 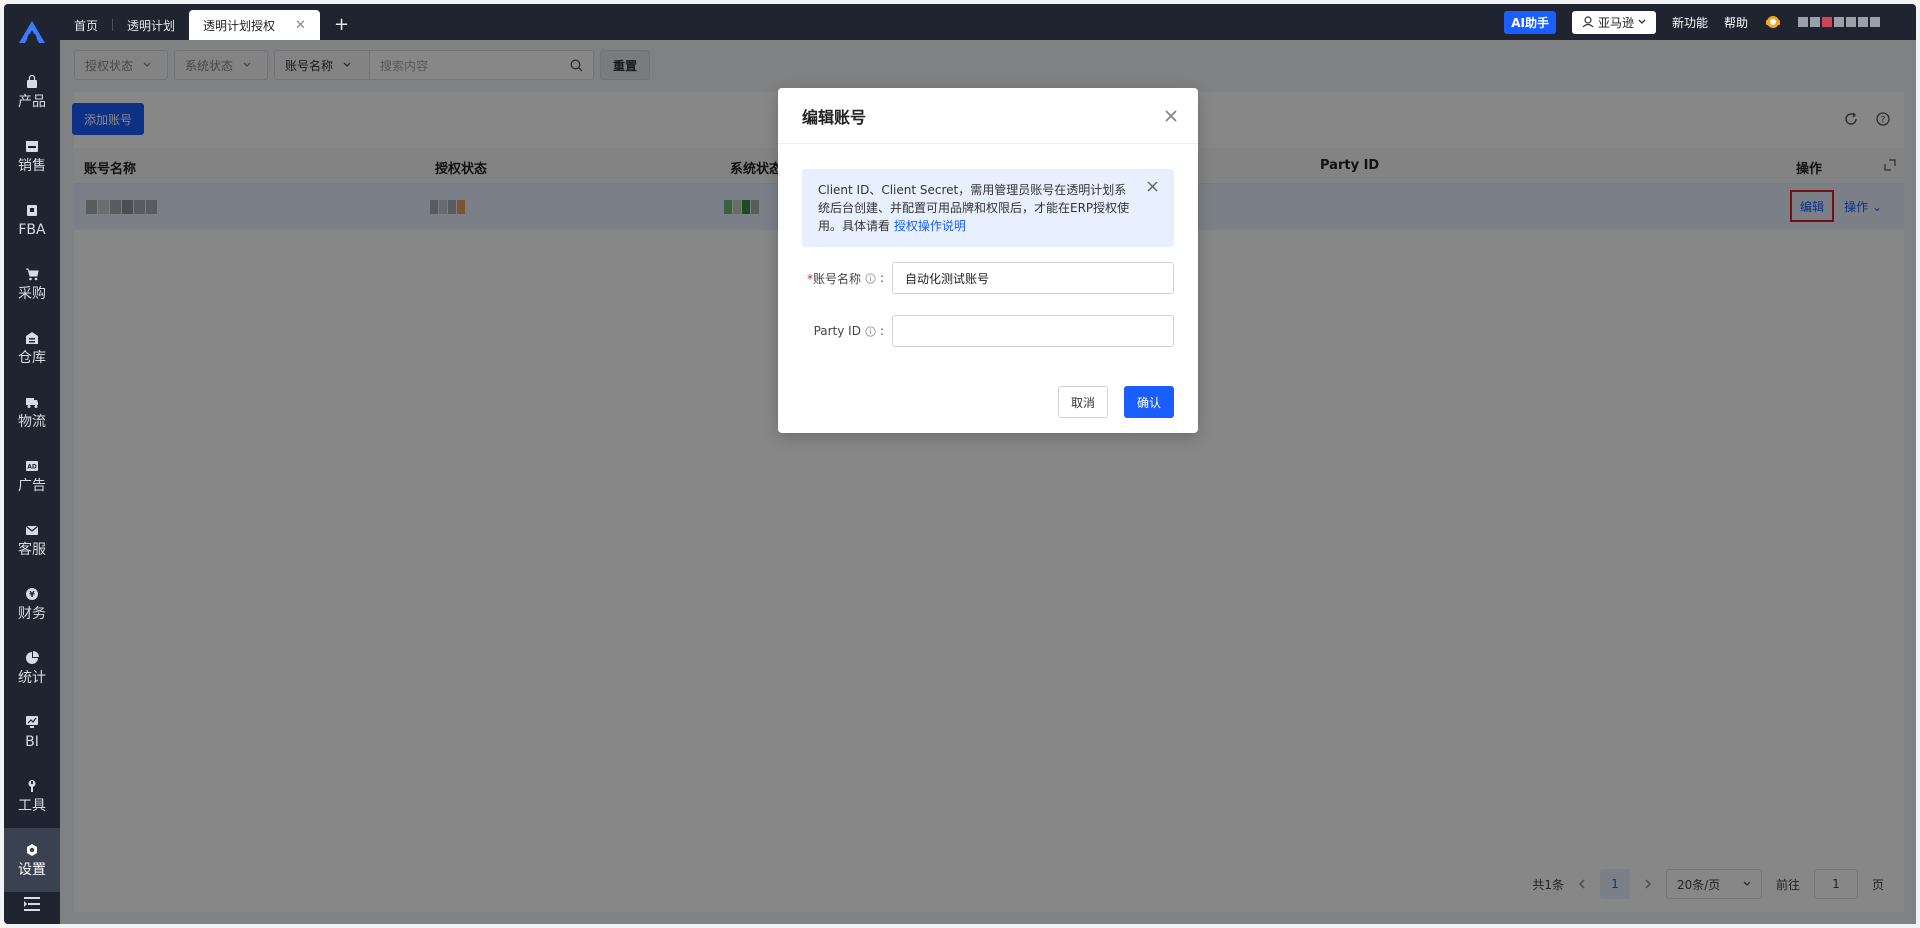 I want to click on platform-selector: 亚马逊, so click(x=1613, y=22).